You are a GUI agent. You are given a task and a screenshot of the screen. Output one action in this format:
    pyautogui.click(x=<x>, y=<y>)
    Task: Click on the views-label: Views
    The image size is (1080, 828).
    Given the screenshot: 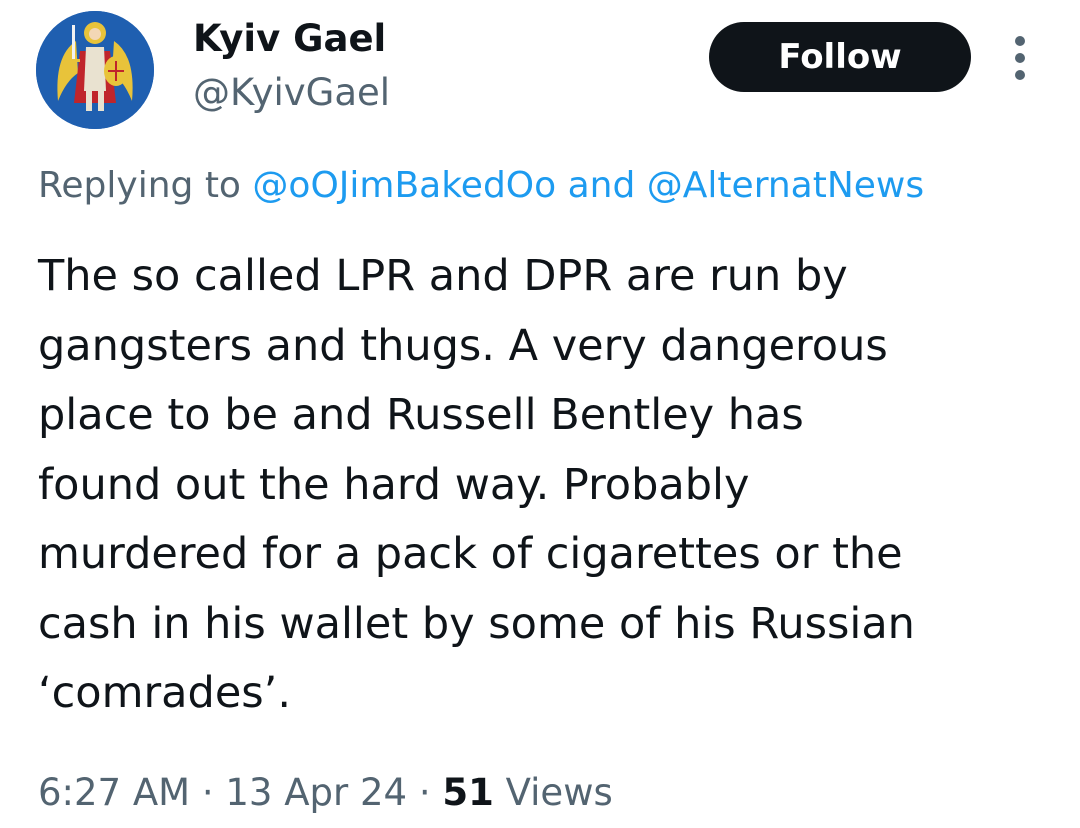 What is the action you would take?
    pyautogui.click(x=559, y=792)
    